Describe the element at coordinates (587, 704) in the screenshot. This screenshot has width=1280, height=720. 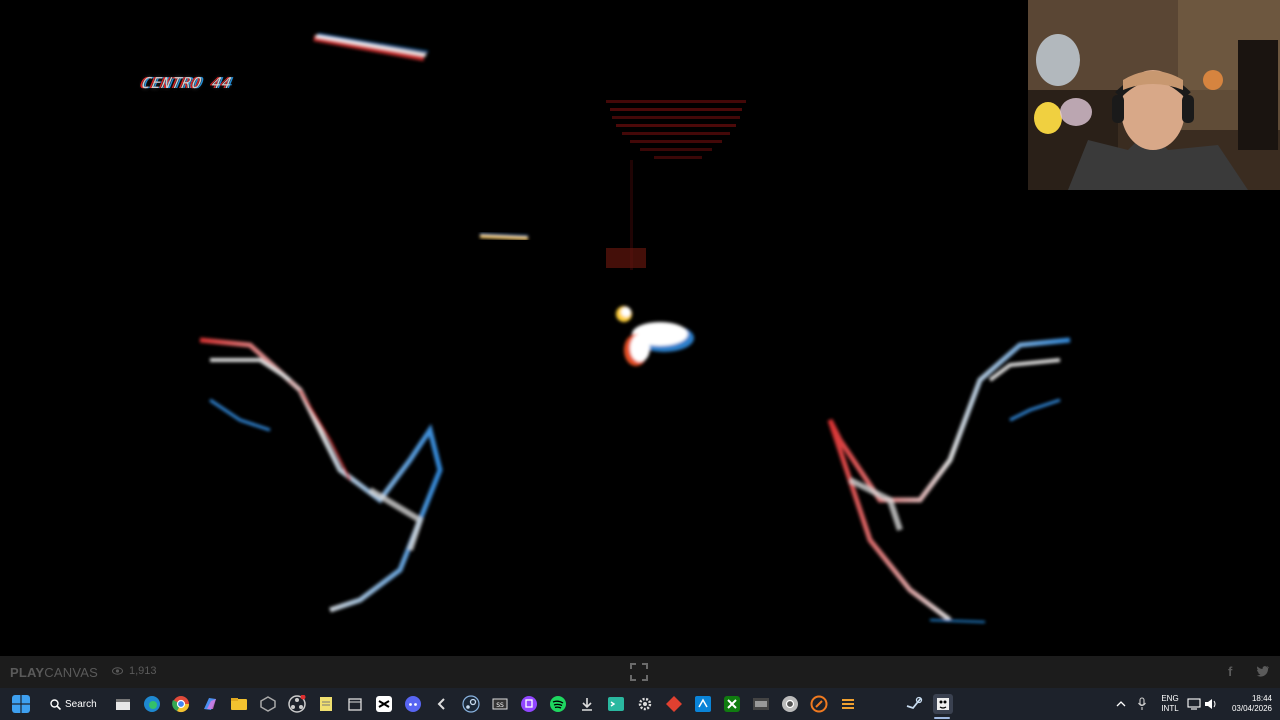
I see `download-icon` at that location.